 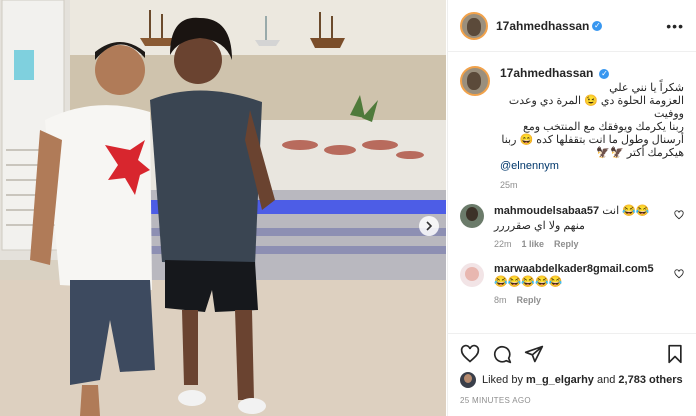 What do you see at coordinates (650, 380) in the screenshot?
I see `likes-count: 2,783 others` at bounding box center [650, 380].